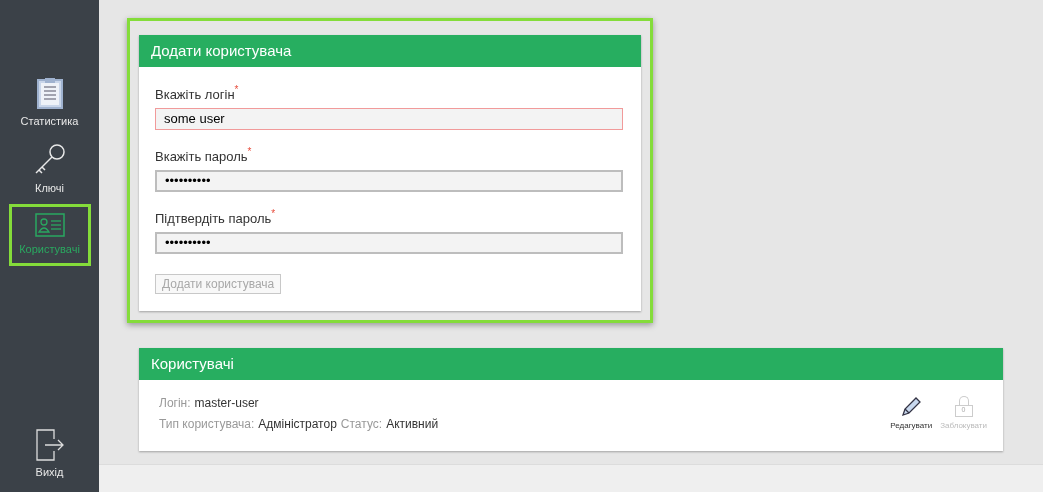 The image size is (1043, 492). What do you see at coordinates (361, 424) in the screenshot?
I see `field-caption: Статус:` at bounding box center [361, 424].